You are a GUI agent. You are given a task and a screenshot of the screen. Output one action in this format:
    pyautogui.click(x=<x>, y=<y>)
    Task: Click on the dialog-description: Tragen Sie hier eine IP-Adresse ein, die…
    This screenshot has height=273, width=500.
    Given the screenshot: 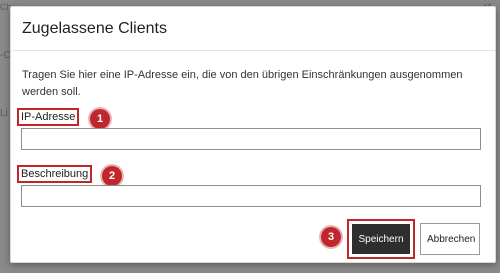 What is the action you would take?
    pyautogui.click(x=242, y=83)
    